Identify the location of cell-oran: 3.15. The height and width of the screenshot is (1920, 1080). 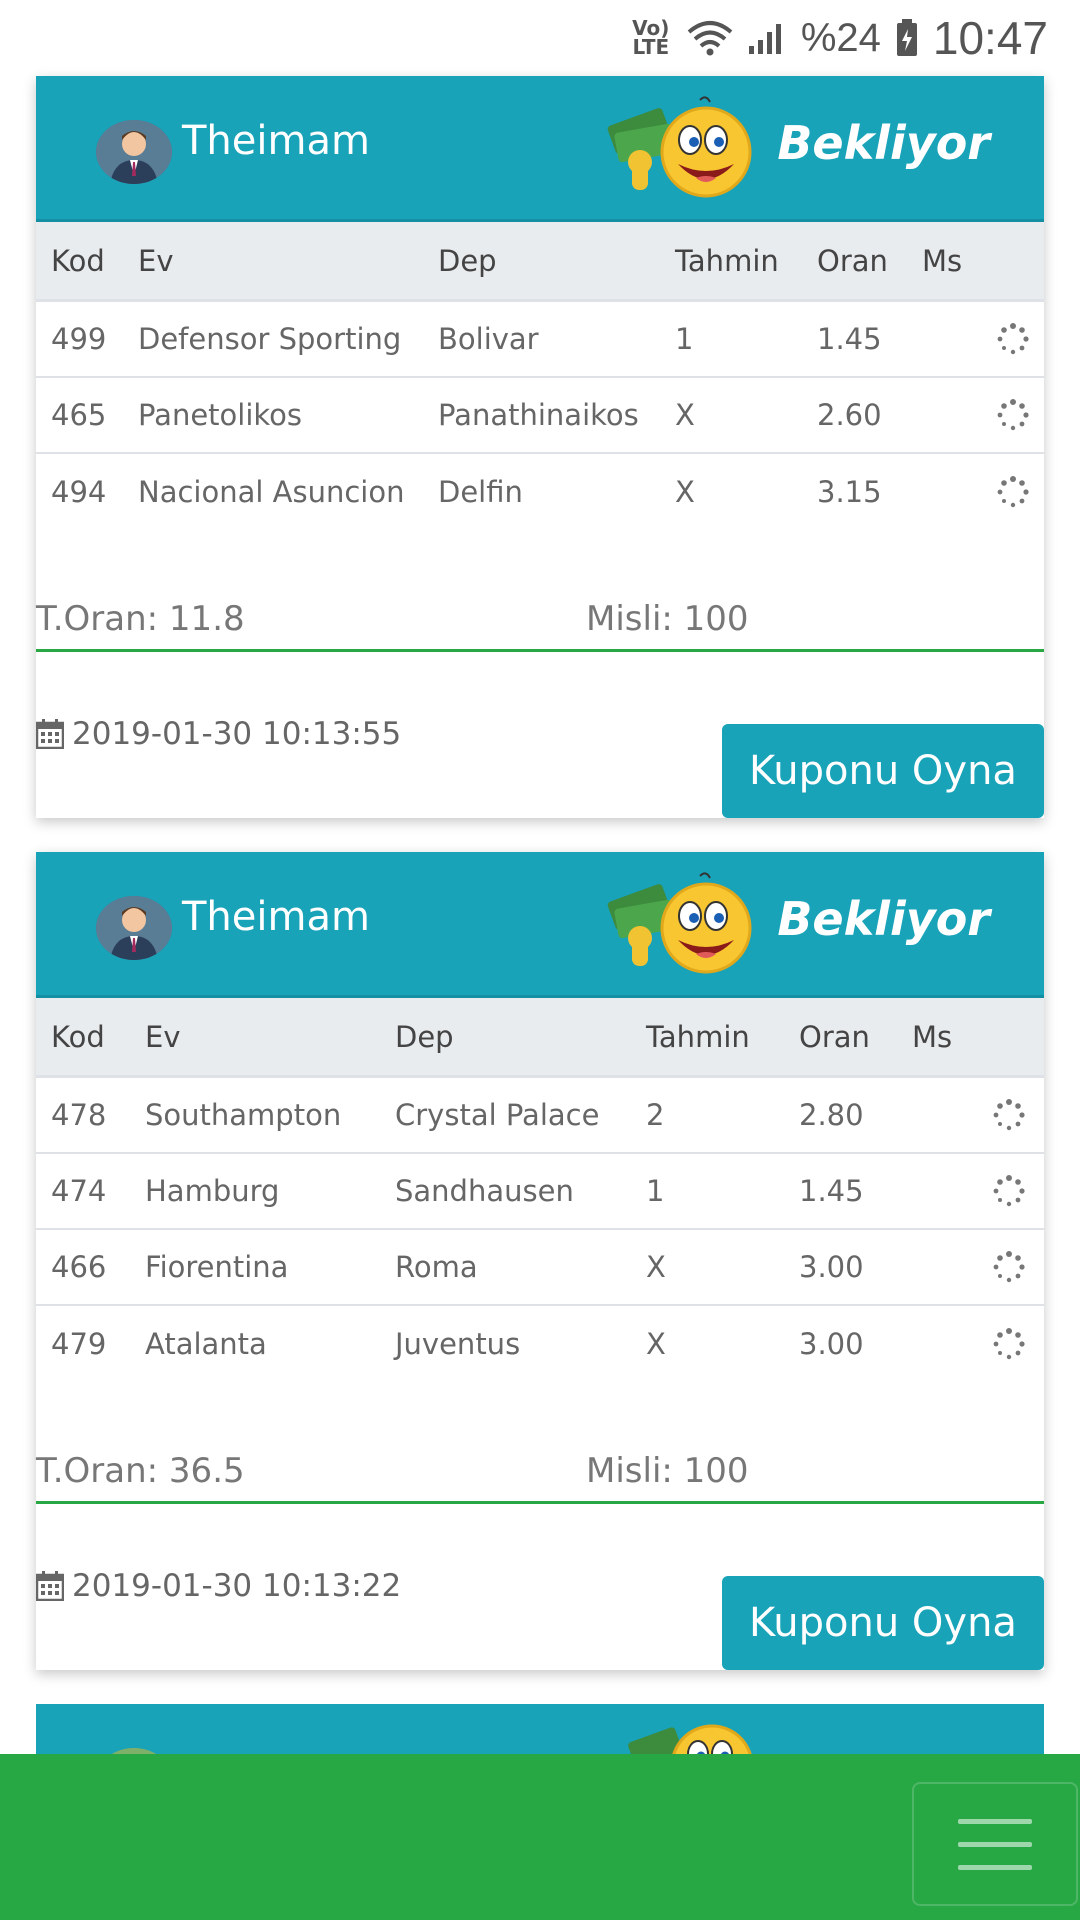
(849, 492).